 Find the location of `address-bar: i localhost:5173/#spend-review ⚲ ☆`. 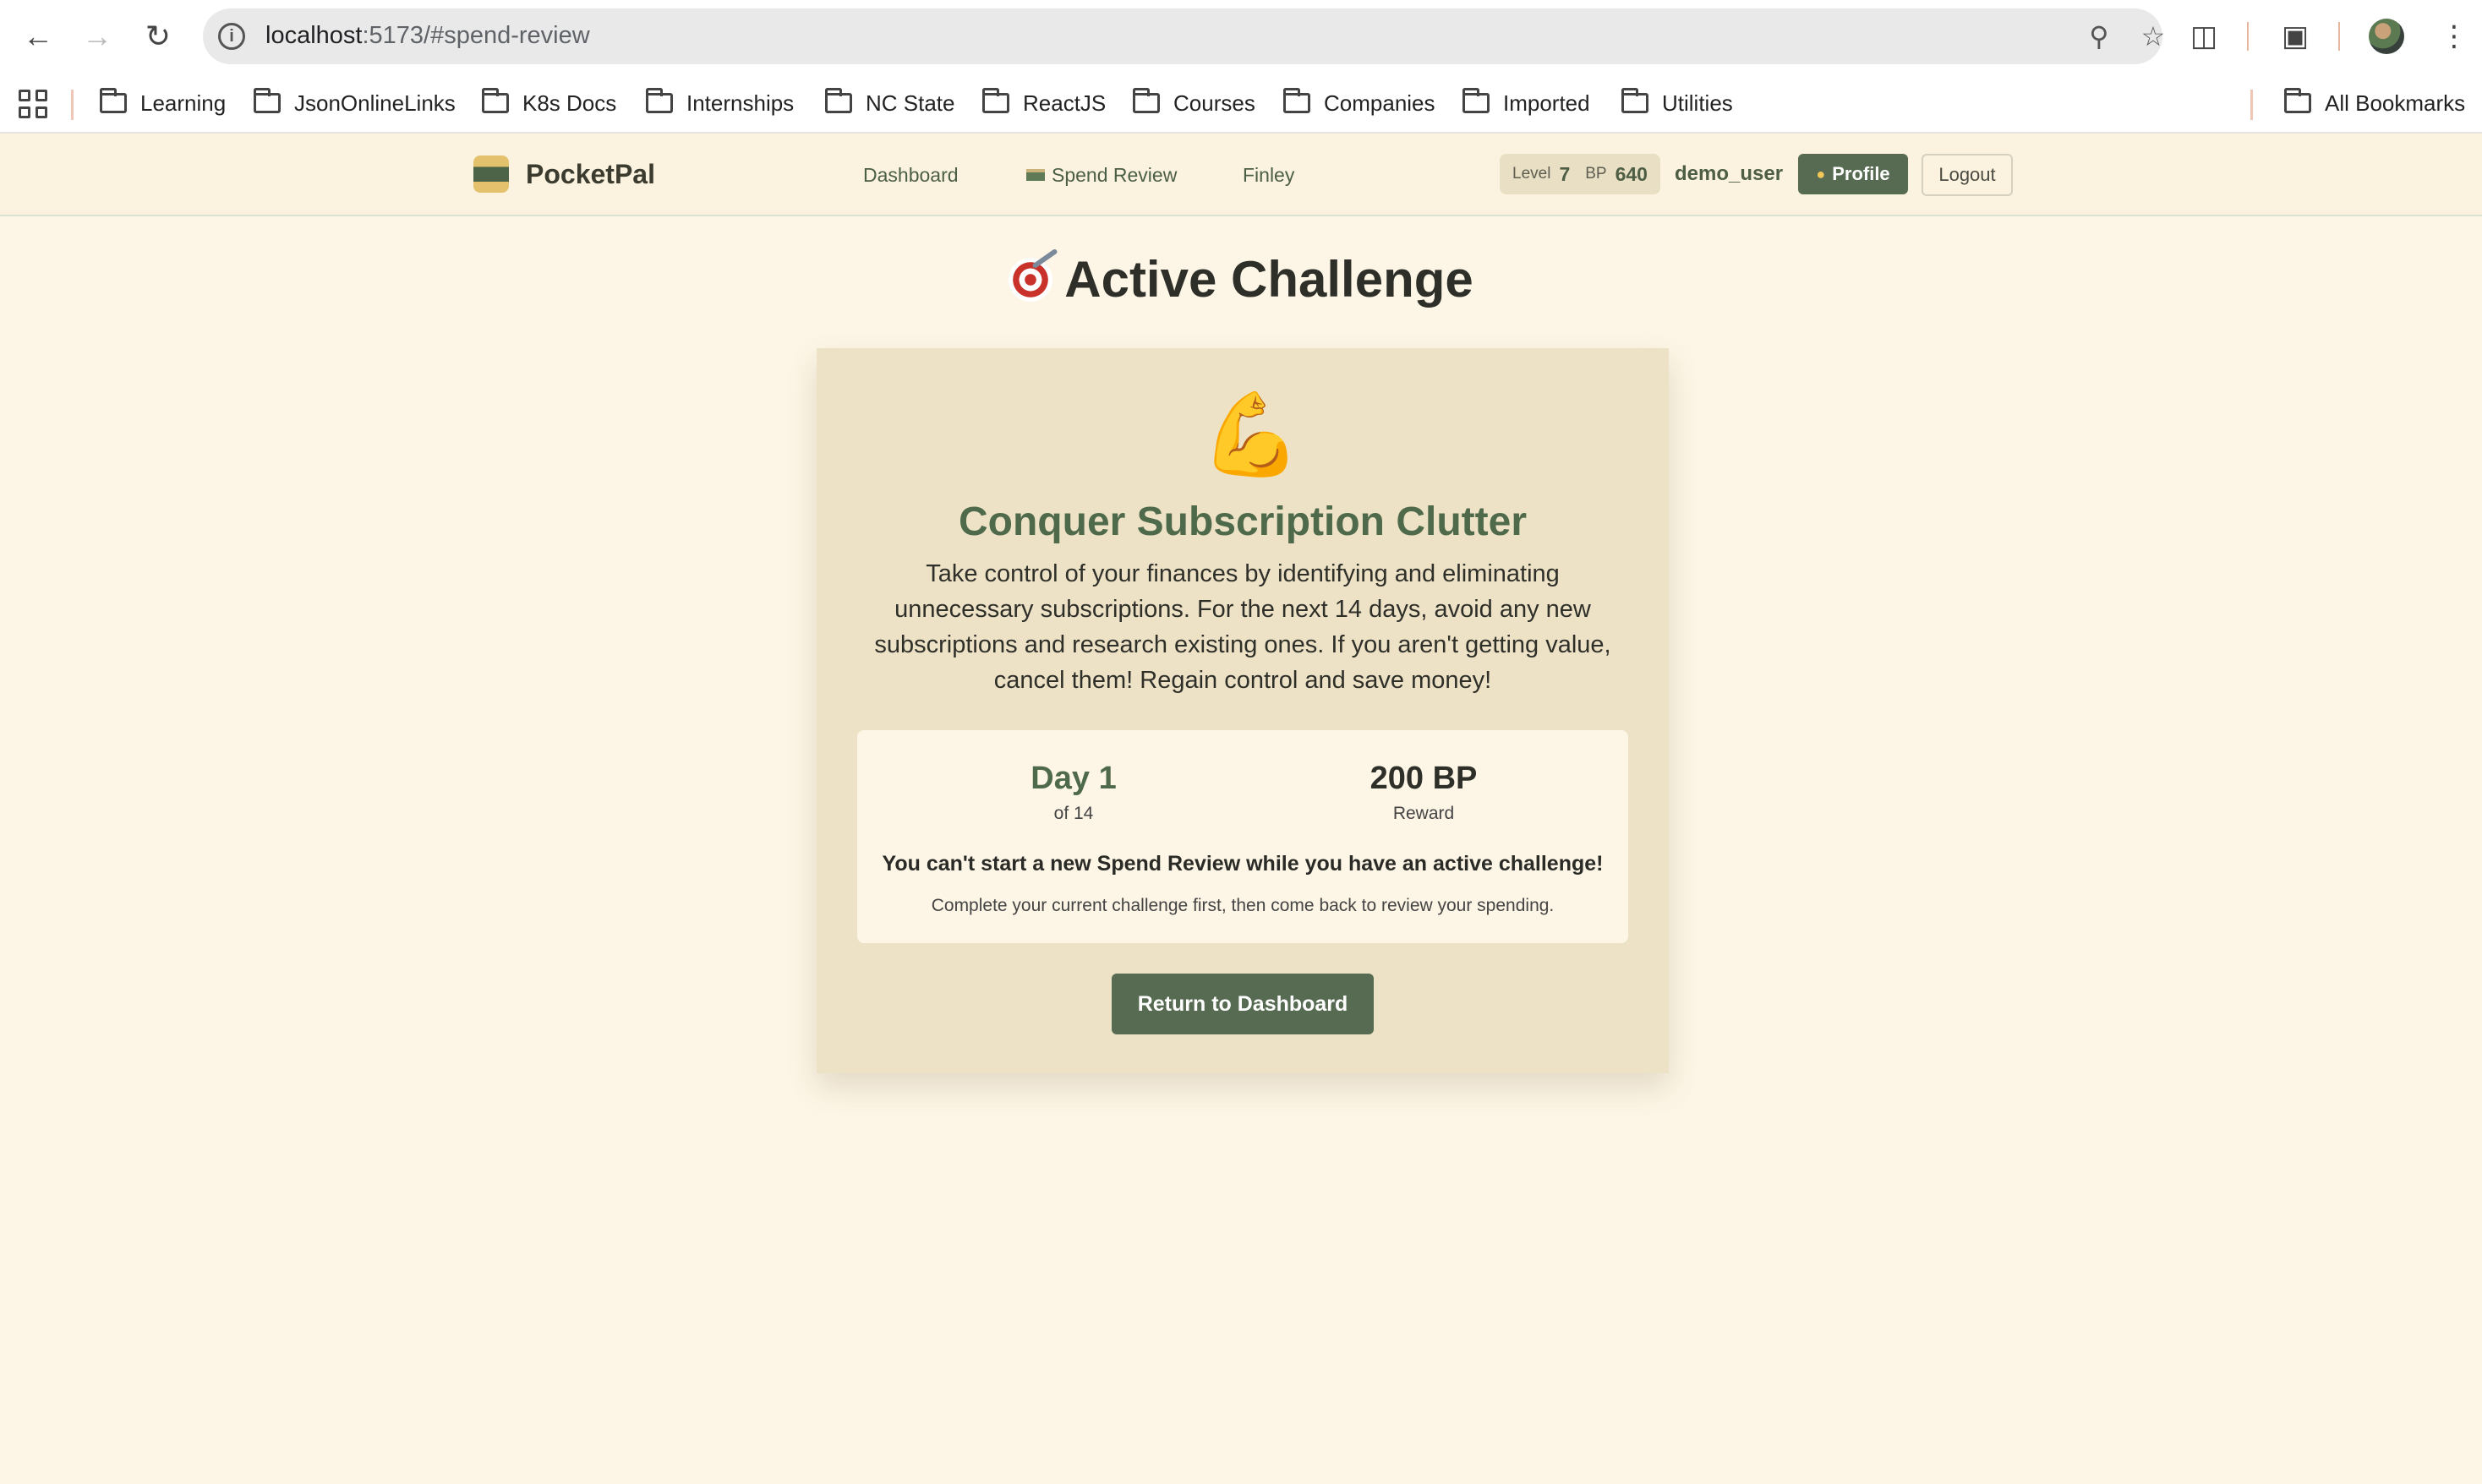

address-bar: i localhost:5173/#spend-review ⚲ ☆ is located at coordinates (1184, 36).